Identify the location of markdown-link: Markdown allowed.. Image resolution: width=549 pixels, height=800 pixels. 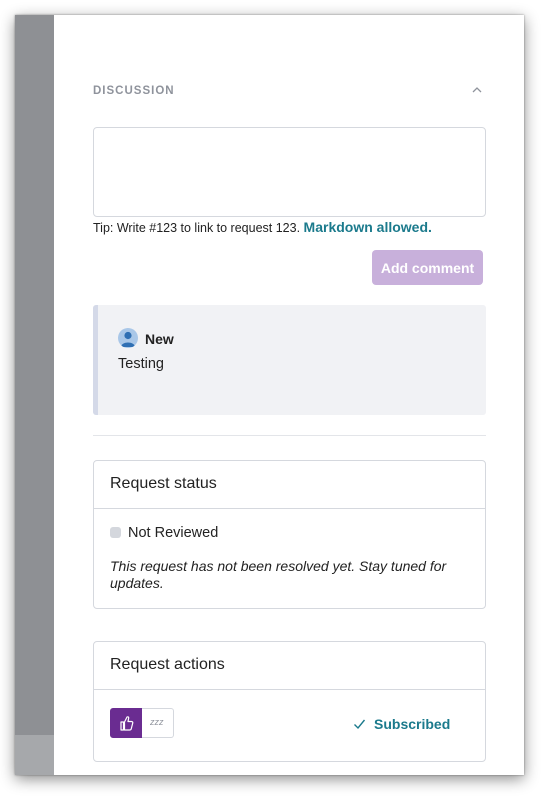
(368, 227).